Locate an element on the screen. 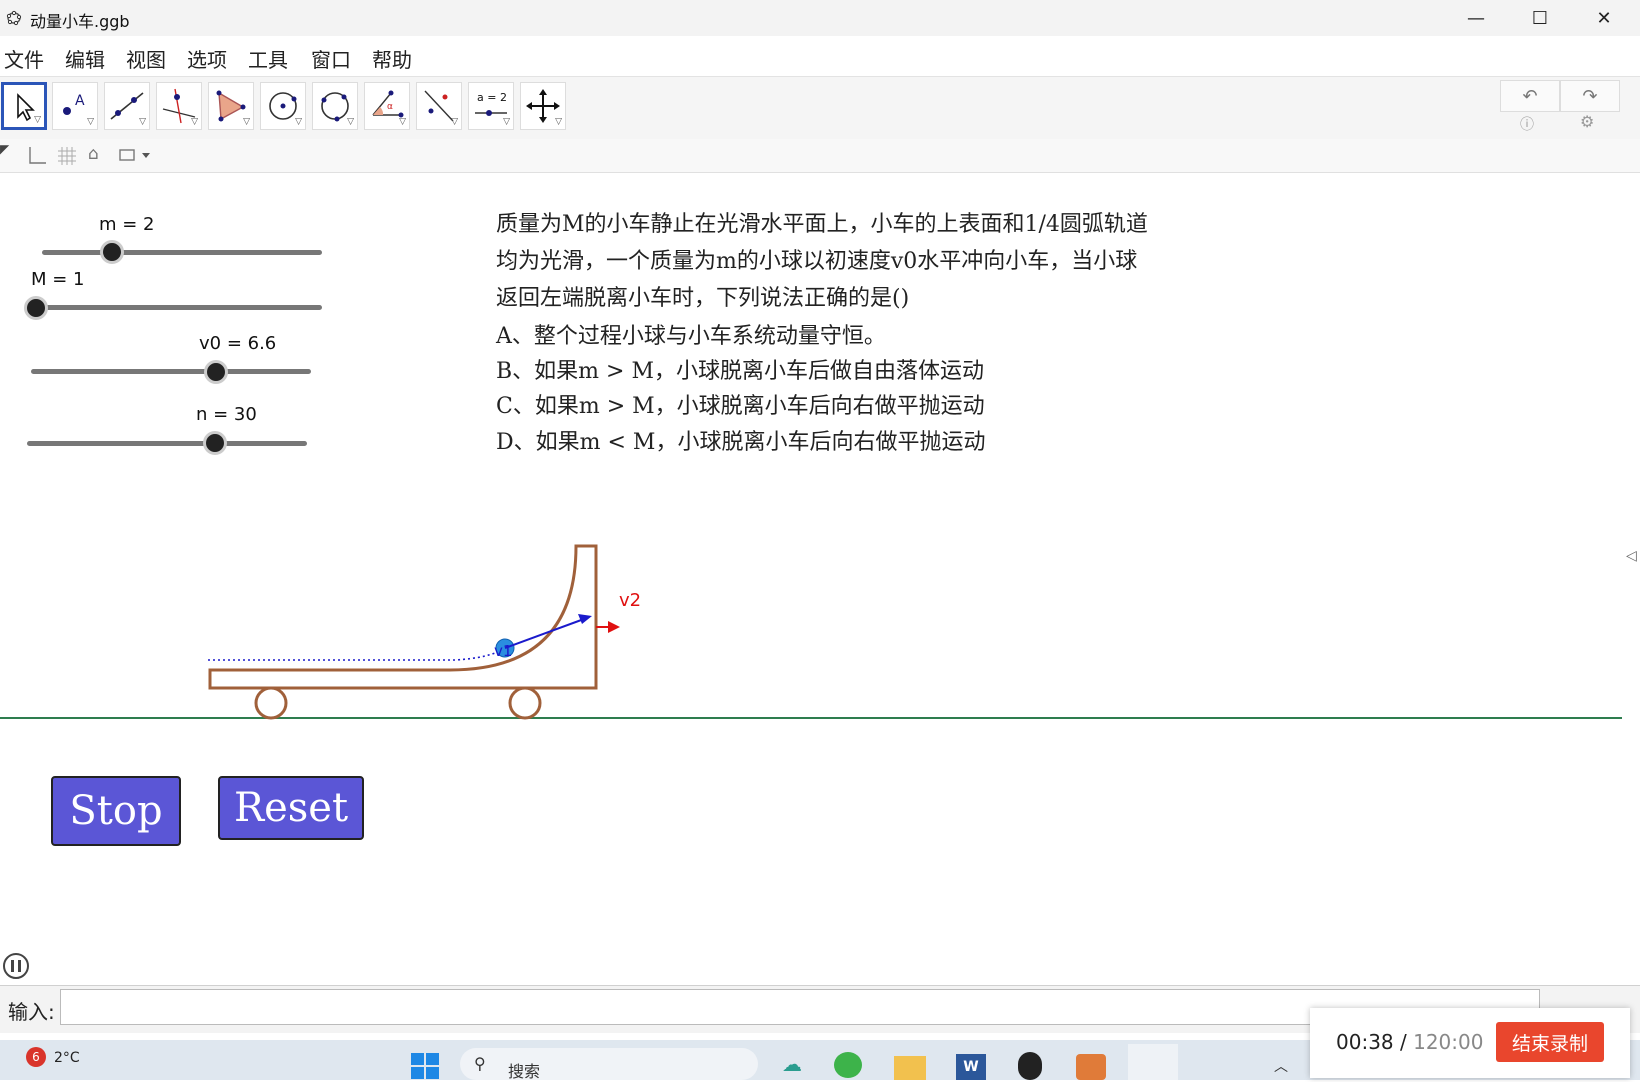 Image resolution: width=1640 pixels, height=1082 pixels. wechat-icon is located at coordinates (848, 1065).